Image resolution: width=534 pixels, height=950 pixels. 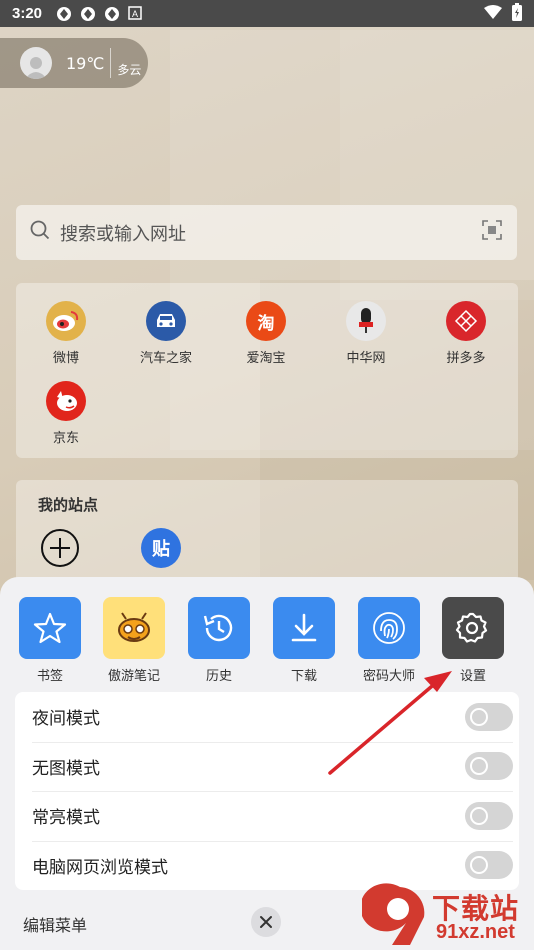 I want to click on quick-site-label: 微博, so click(x=65, y=358).